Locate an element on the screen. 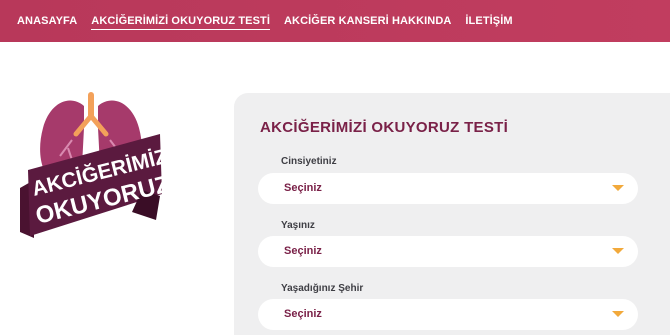 This screenshot has width=670, height=335. age-label: Yaşınız is located at coordinates (298, 225).